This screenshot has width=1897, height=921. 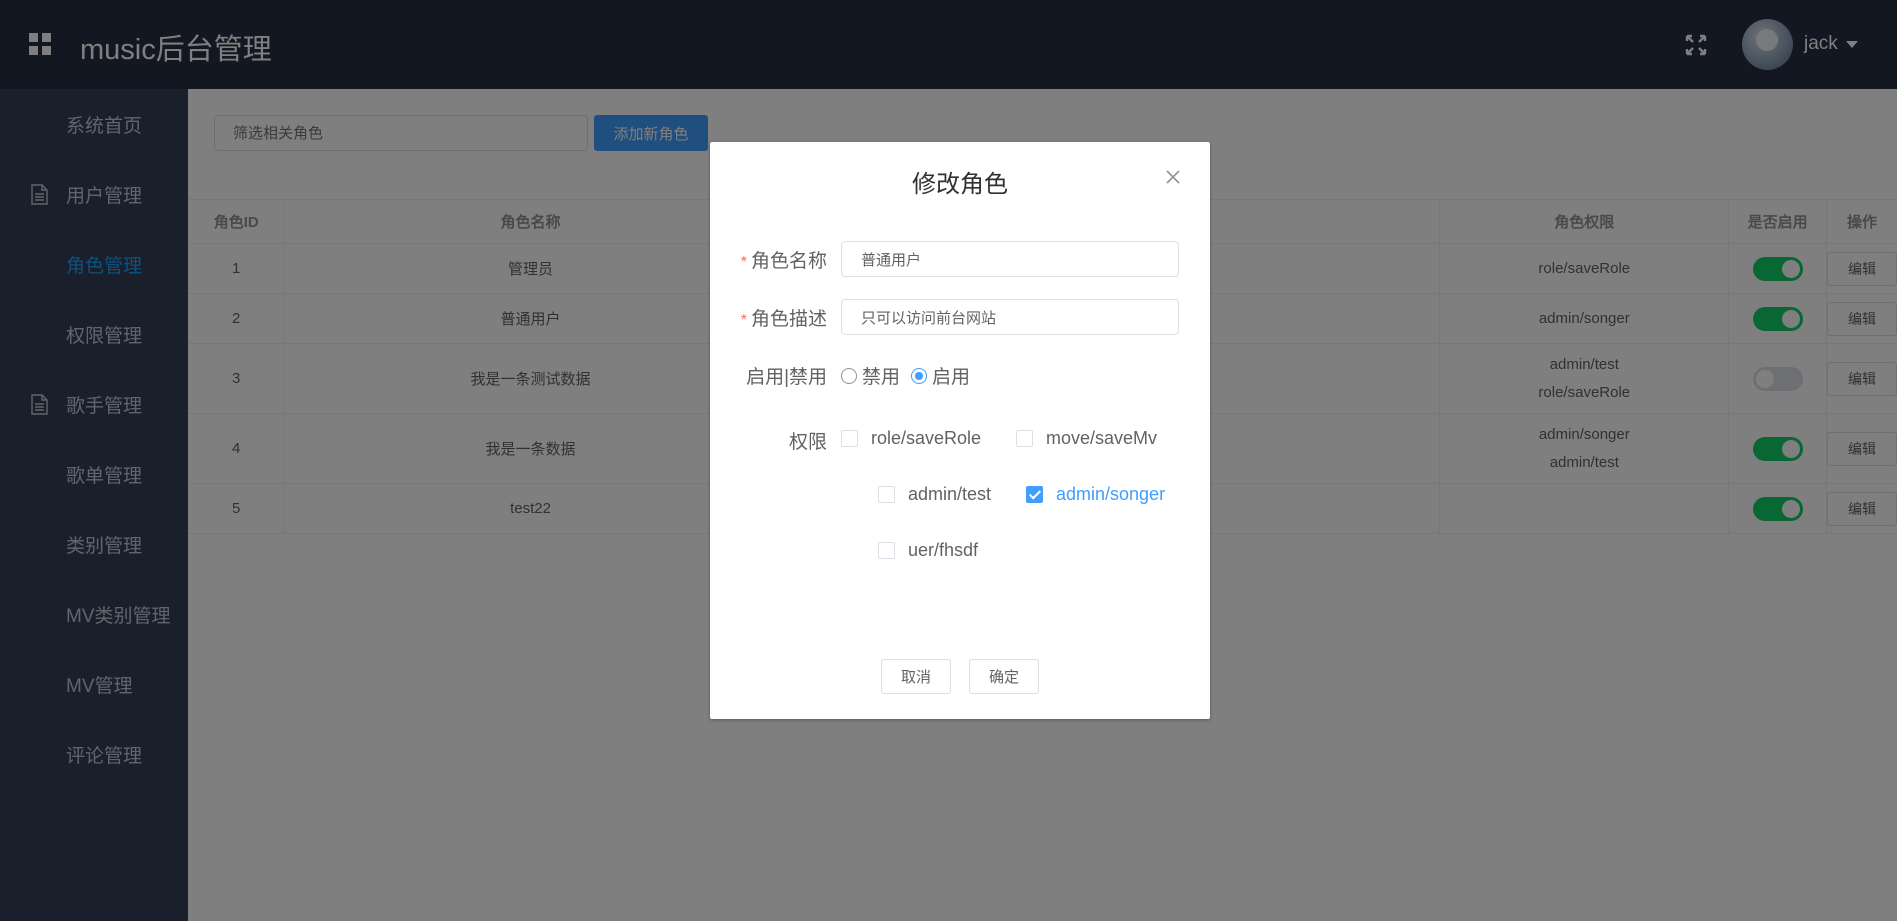 What do you see at coordinates (786, 377) in the screenshot?
I see `status-label: 启用|禁用` at bounding box center [786, 377].